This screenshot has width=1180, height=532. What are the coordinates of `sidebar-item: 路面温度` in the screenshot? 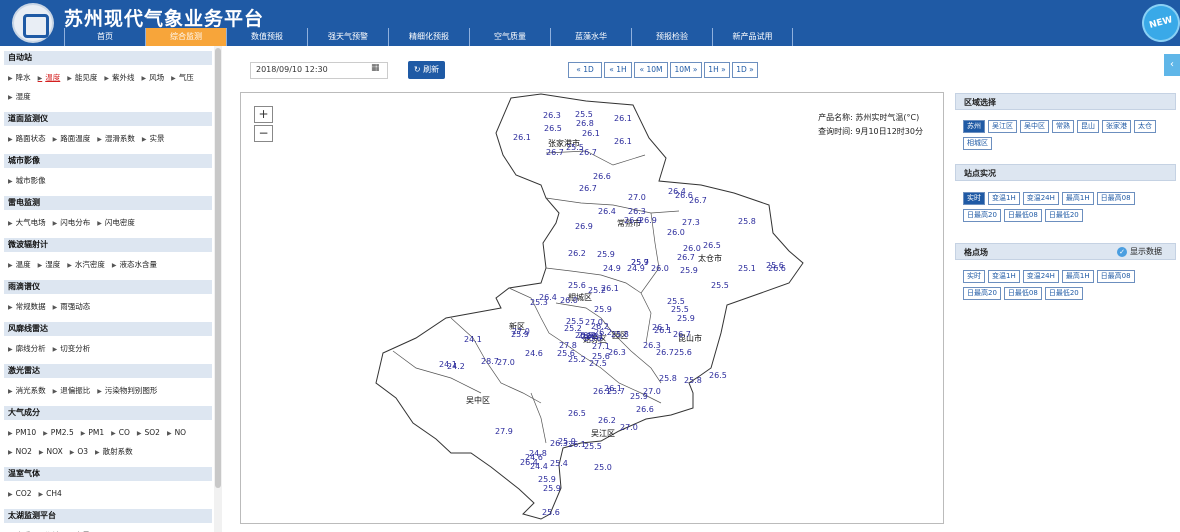 It's located at (71, 139).